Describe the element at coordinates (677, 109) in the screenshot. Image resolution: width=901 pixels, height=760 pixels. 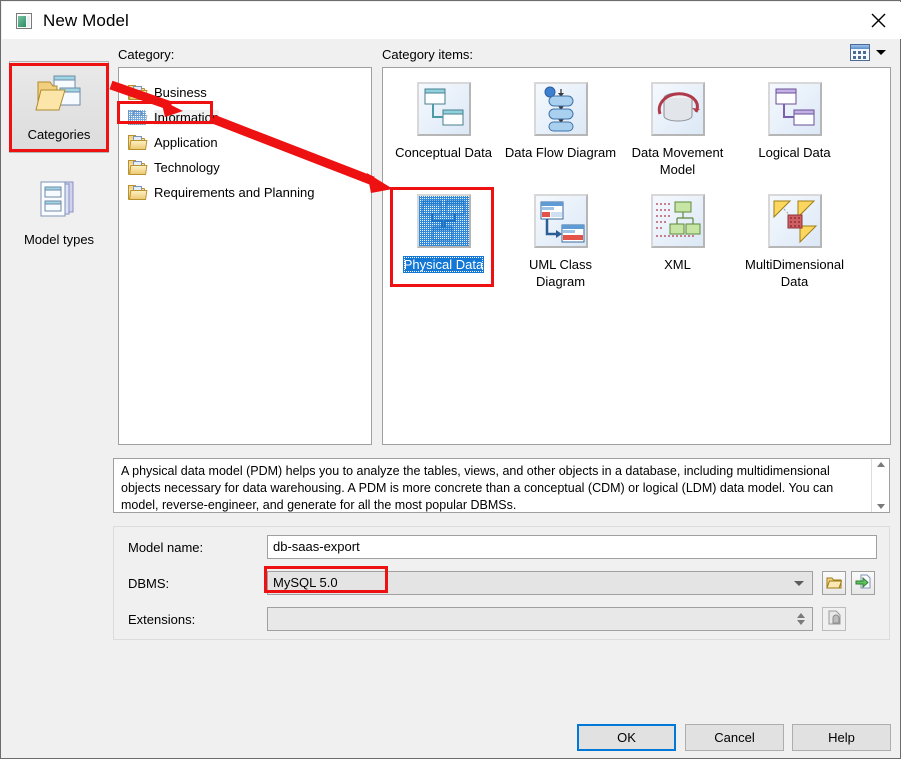
I see `data-movement-model-icon` at that location.